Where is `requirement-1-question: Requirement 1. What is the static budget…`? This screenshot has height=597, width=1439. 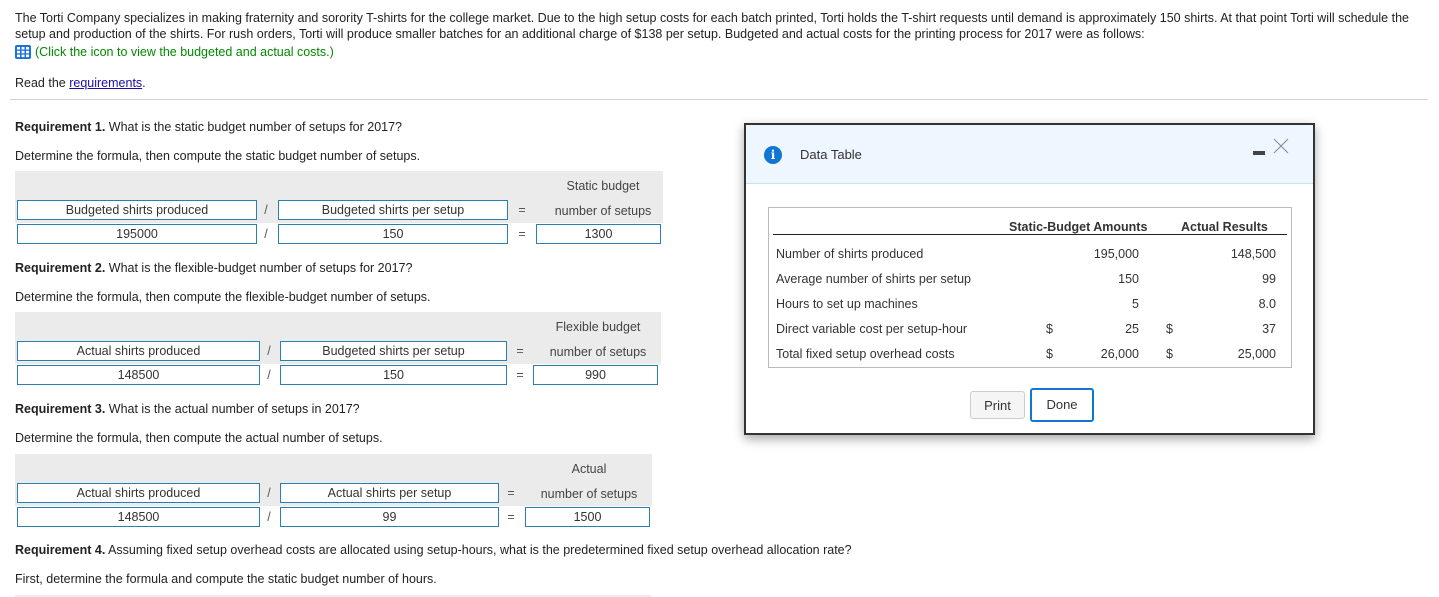 requirement-1-question: Requirement 1. What is the static budget… is located at coordinates (208, 127).